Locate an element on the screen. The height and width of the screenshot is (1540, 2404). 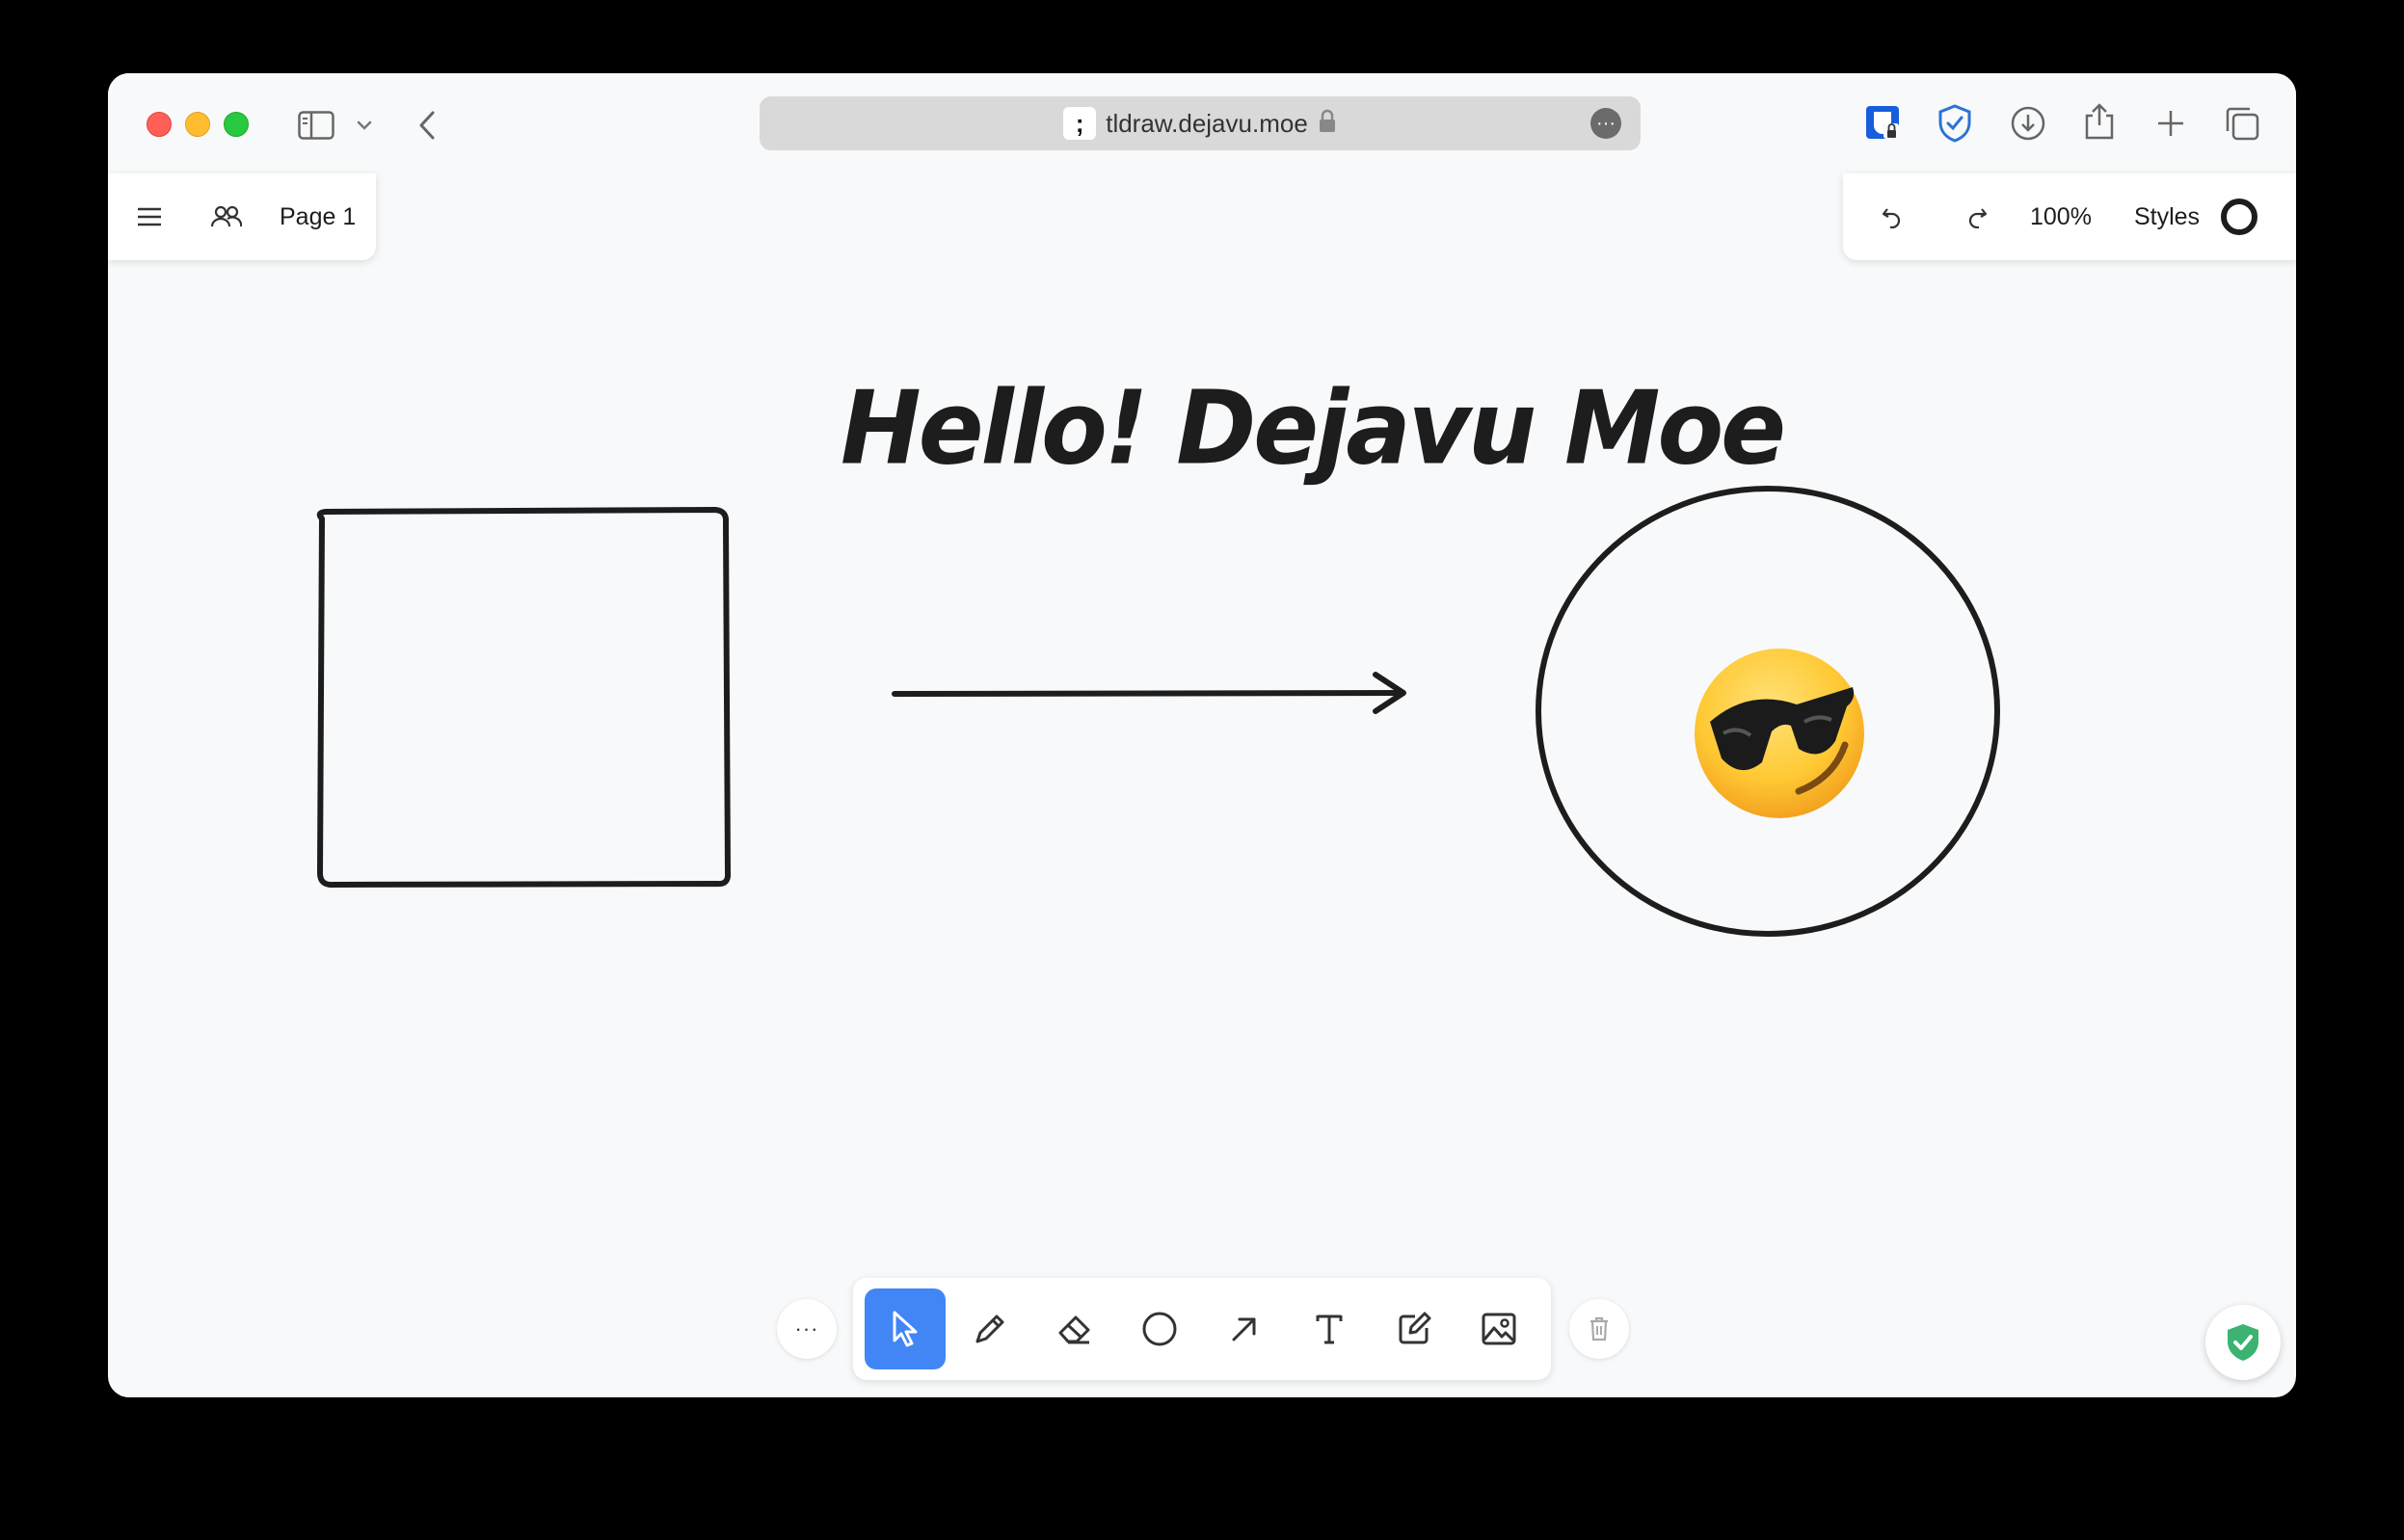
circle-icon is located at coordinates (1159, 1329).